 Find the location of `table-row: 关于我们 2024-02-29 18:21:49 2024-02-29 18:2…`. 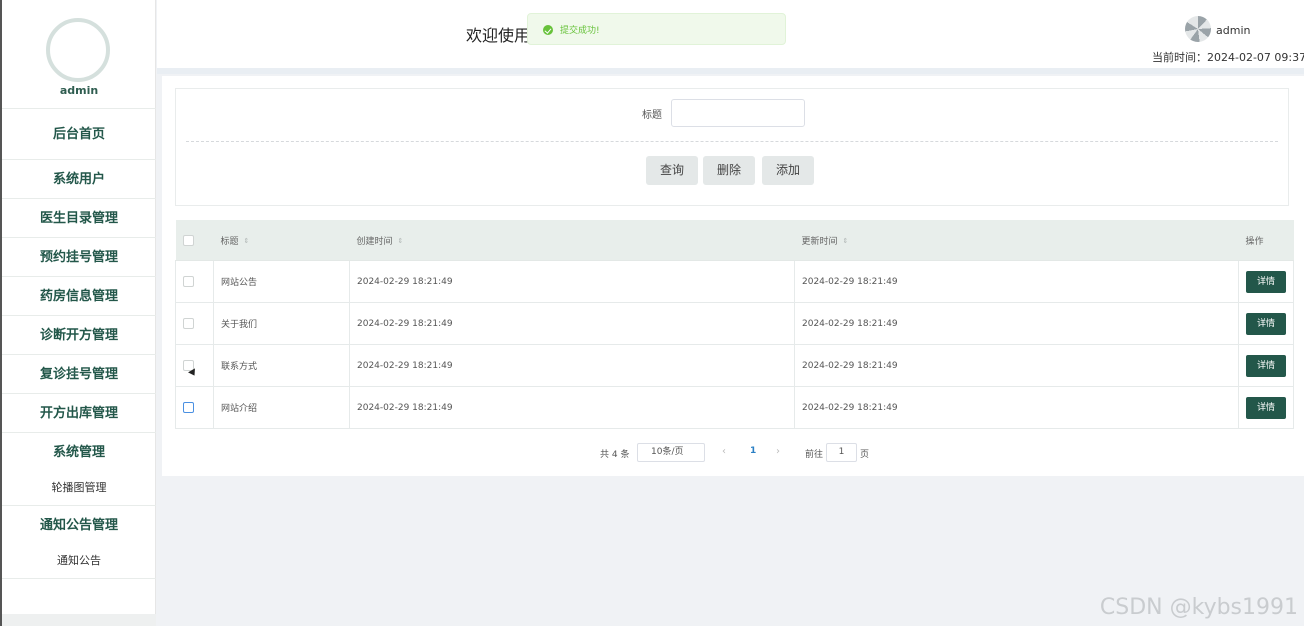

table-row: 关于我们 2024-02-29 18:21:49 2024-02-29 18:2… is located at coordinates (734, 323).